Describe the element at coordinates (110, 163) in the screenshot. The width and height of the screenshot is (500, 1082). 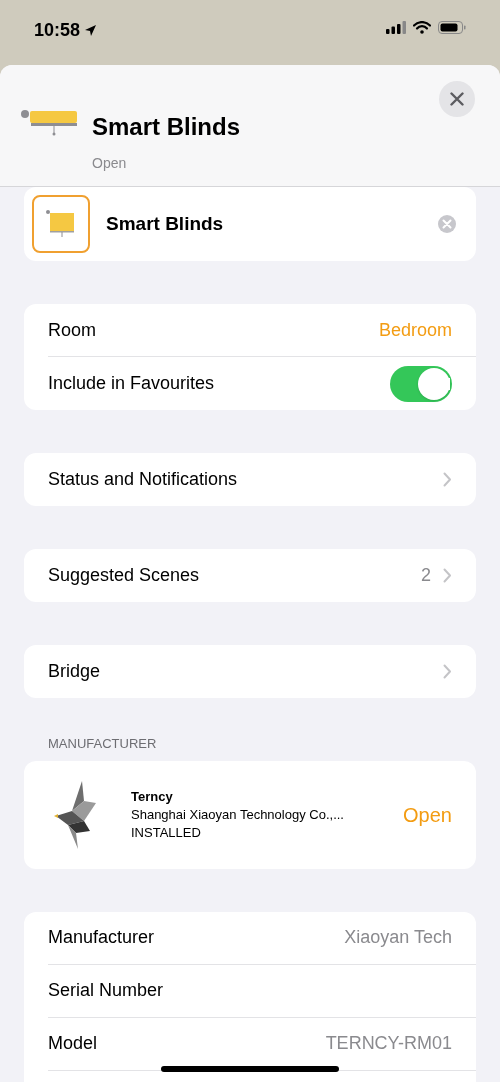
I see `accessory-status: Open` at that location.